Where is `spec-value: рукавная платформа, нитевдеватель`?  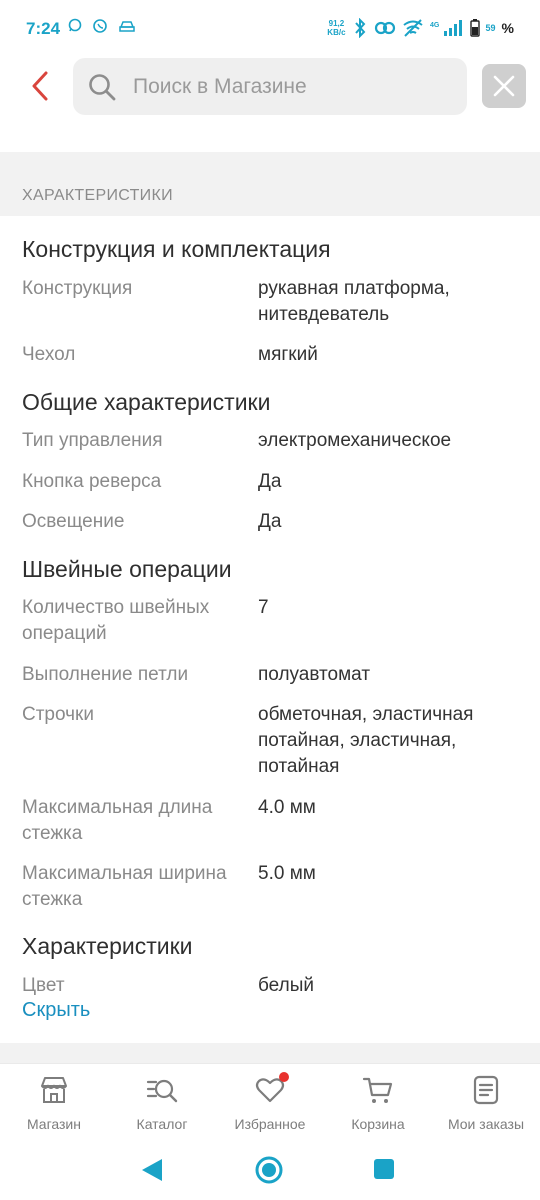 spec-value: рукавная платформа, нитевдеватель is located at coordinates (354, 301).